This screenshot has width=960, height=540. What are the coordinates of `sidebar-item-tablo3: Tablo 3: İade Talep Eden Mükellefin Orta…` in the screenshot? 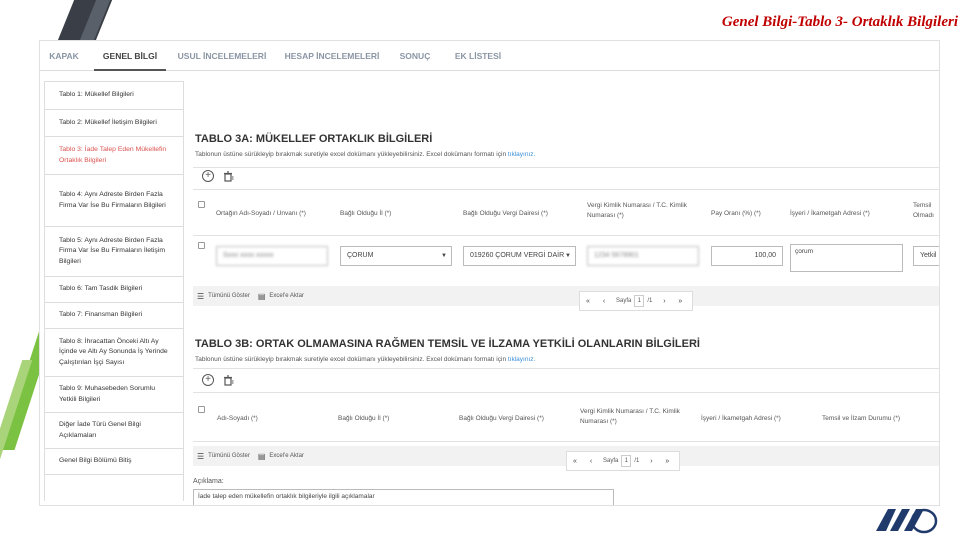 It's located at (114, 156).